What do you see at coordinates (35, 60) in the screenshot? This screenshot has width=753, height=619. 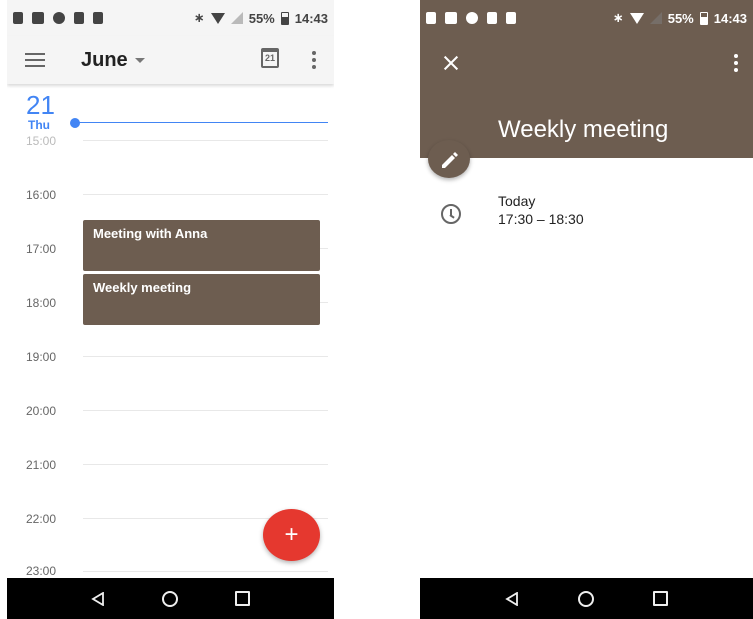 I see `menu-icon` at bounding box center [35, 60].